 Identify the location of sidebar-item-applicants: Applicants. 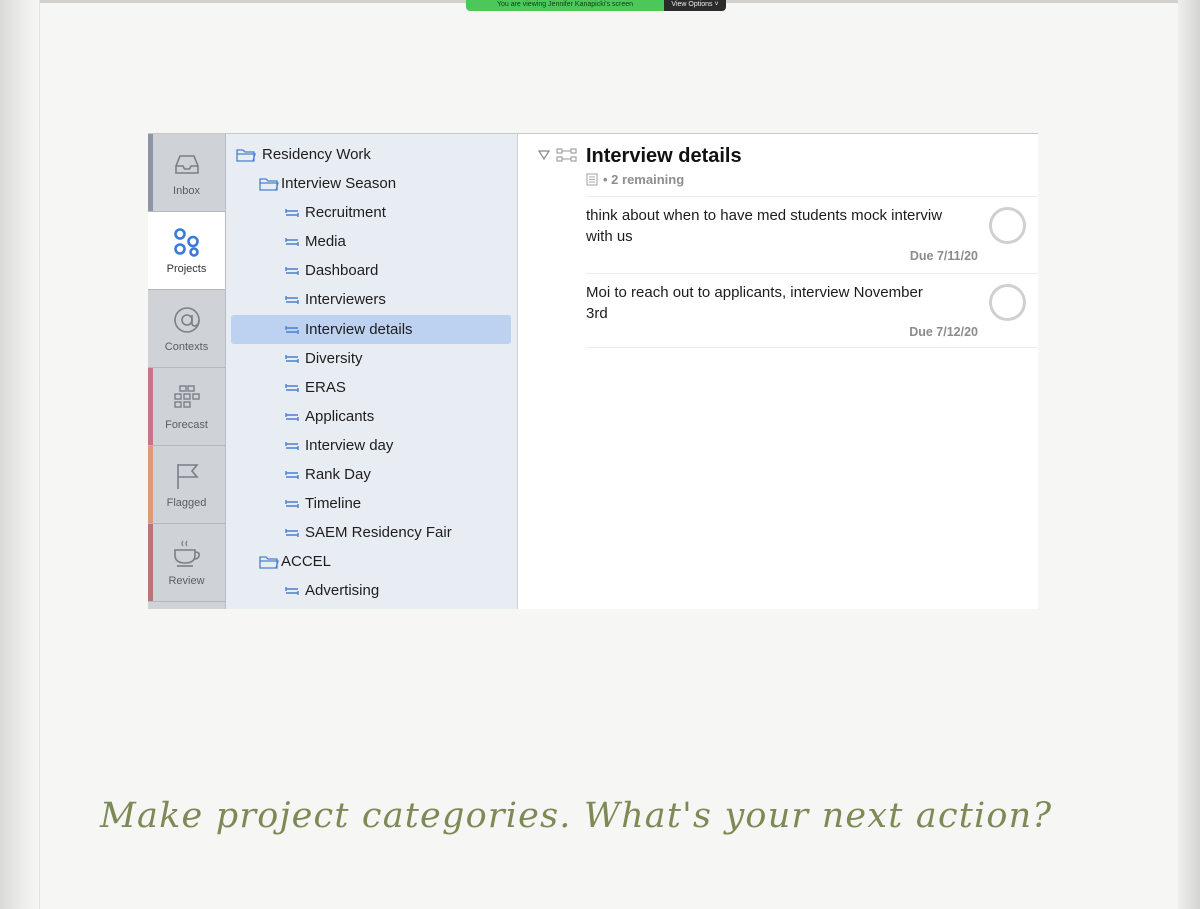
(371, 416).